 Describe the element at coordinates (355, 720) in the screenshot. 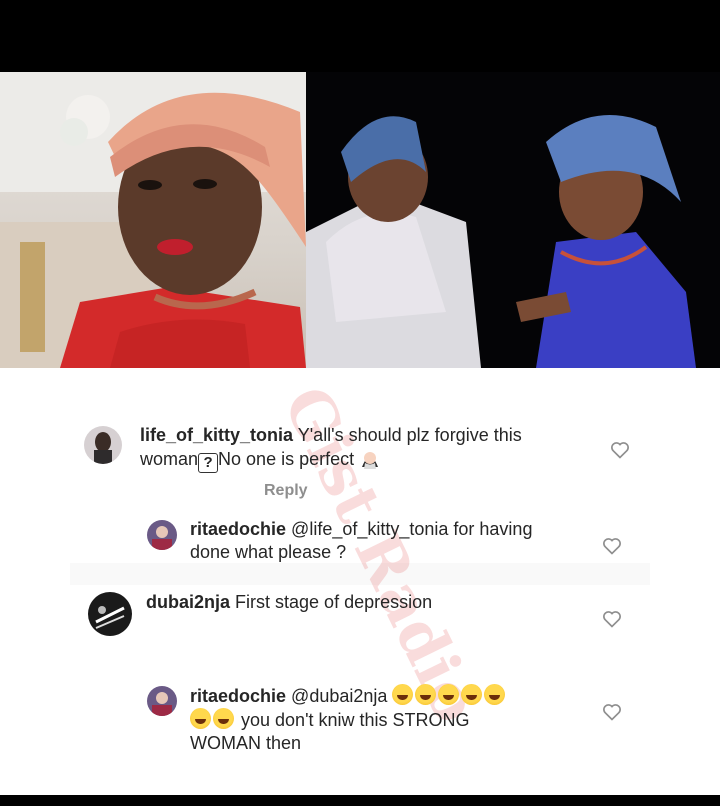

I see `comment-body: you don't kniw this STRONG` at that location.